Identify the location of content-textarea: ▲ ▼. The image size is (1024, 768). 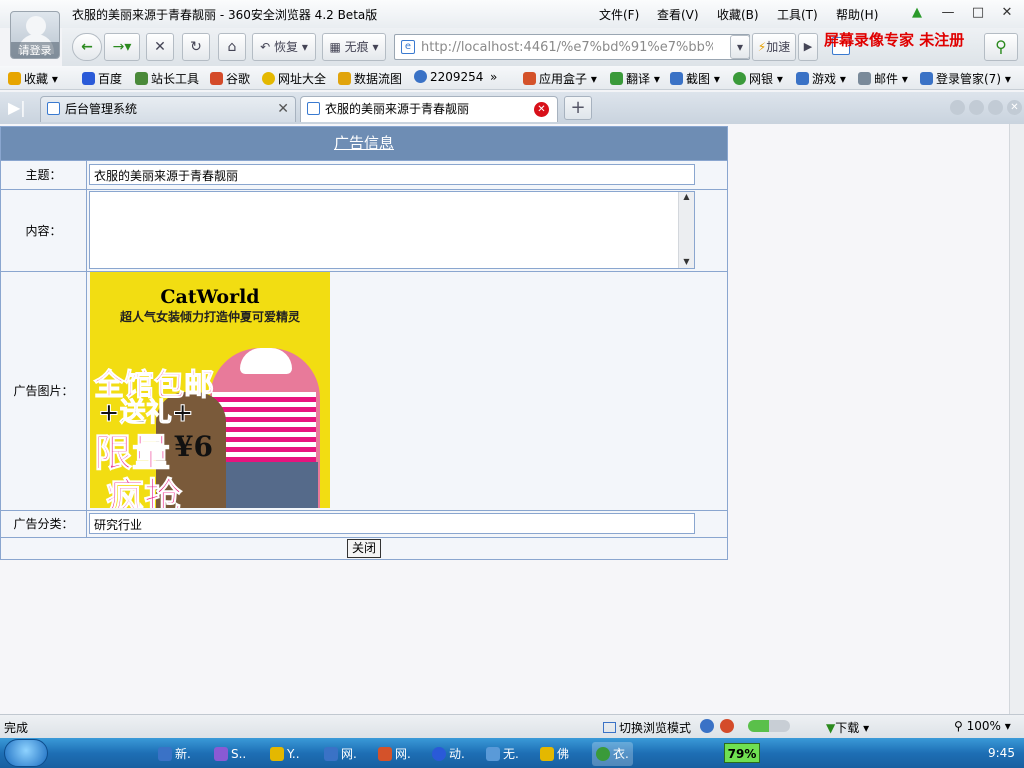
(392, 230).